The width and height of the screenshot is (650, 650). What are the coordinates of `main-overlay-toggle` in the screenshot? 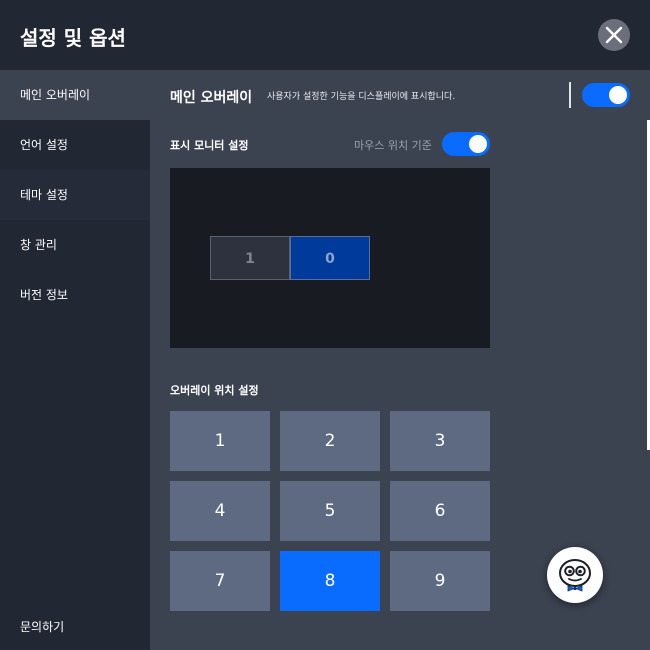 It's located at (606, 95).